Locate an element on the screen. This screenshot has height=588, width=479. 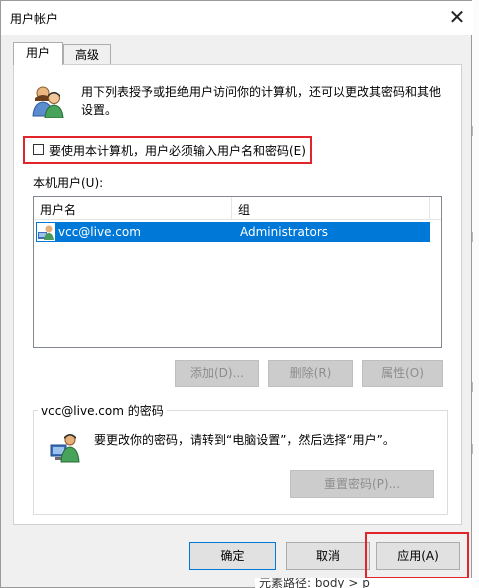
background-breadcrumb-strip: 元素路径: body > p is located at coordinates (363, 583).